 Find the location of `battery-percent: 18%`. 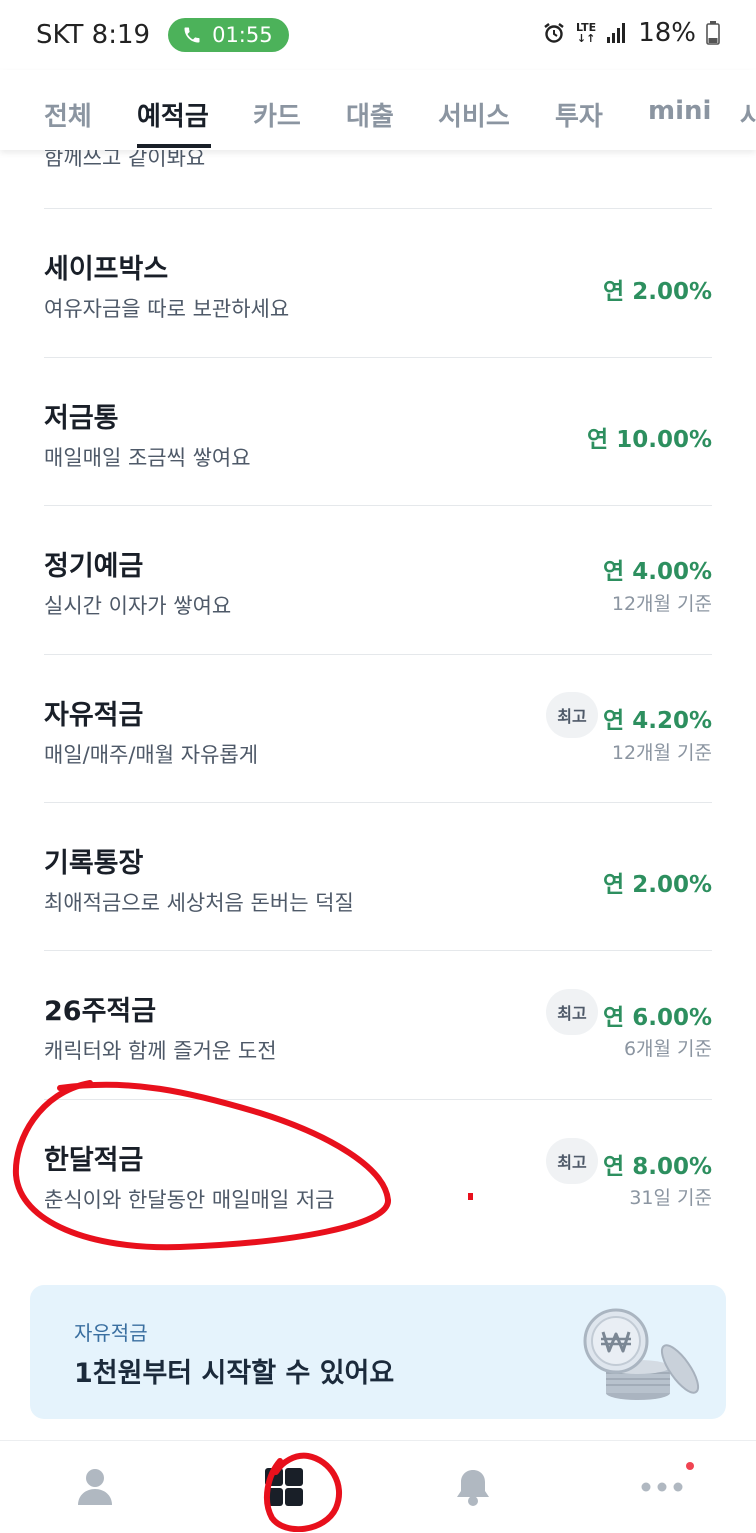

battery-percent: 18% is located at coordinates (667, 33).